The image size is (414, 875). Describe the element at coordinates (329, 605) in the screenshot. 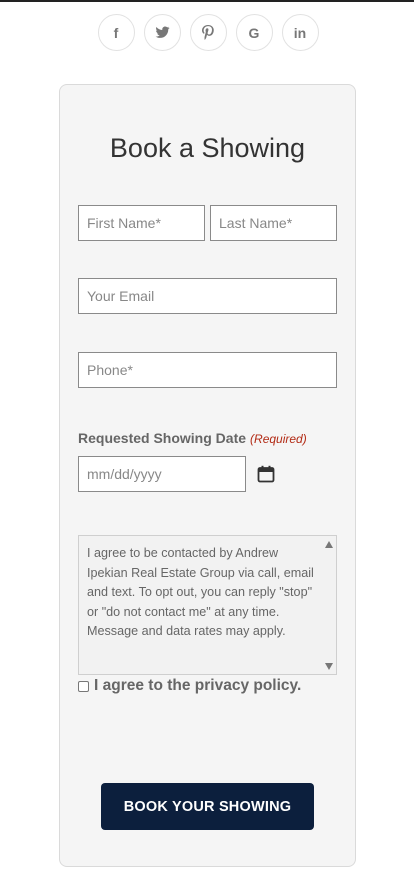

I see `consent-scrollbar` at that location.